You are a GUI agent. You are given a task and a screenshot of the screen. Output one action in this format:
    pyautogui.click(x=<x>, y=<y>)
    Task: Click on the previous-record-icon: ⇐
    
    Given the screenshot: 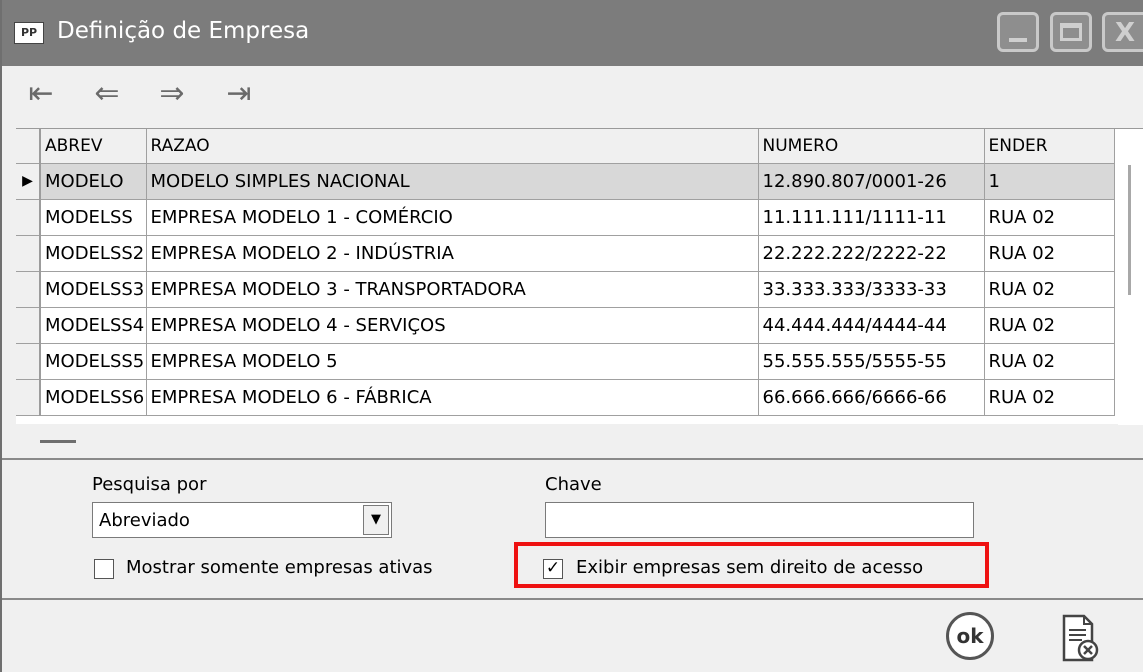 What is the action you would take?
    pyautogui.click(x=107, y=95)
    